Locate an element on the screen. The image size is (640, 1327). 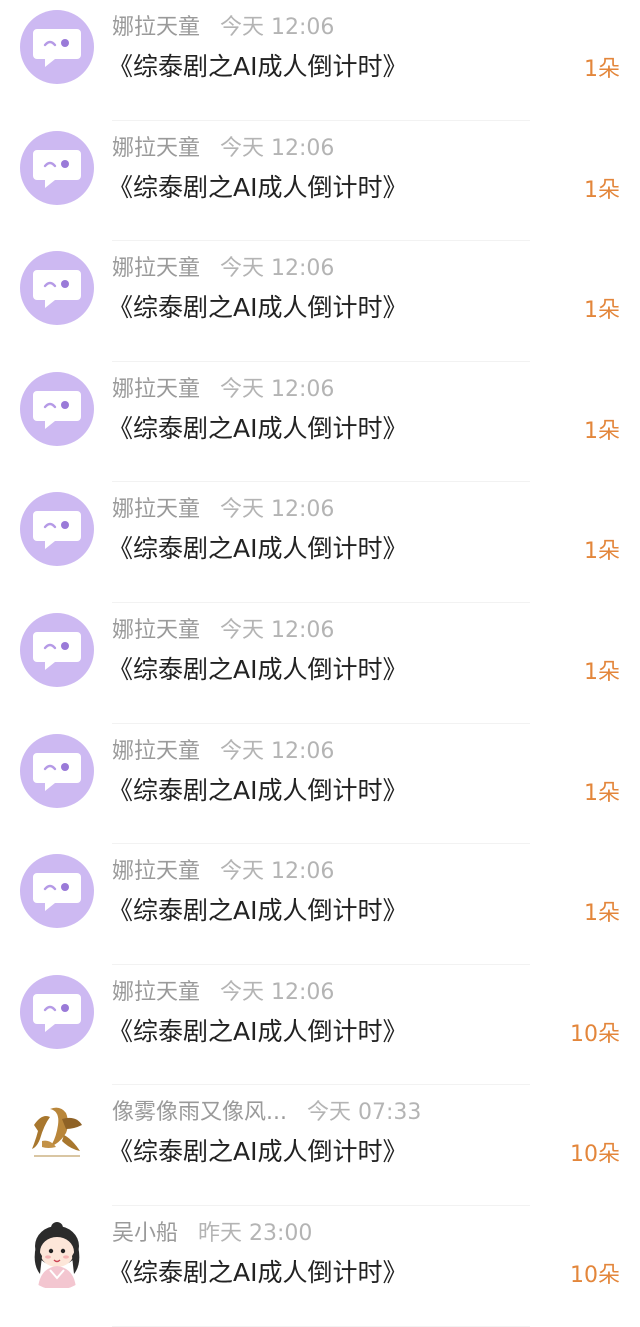
sender-name: 吴小船 is located at coordinates (145, 1231).